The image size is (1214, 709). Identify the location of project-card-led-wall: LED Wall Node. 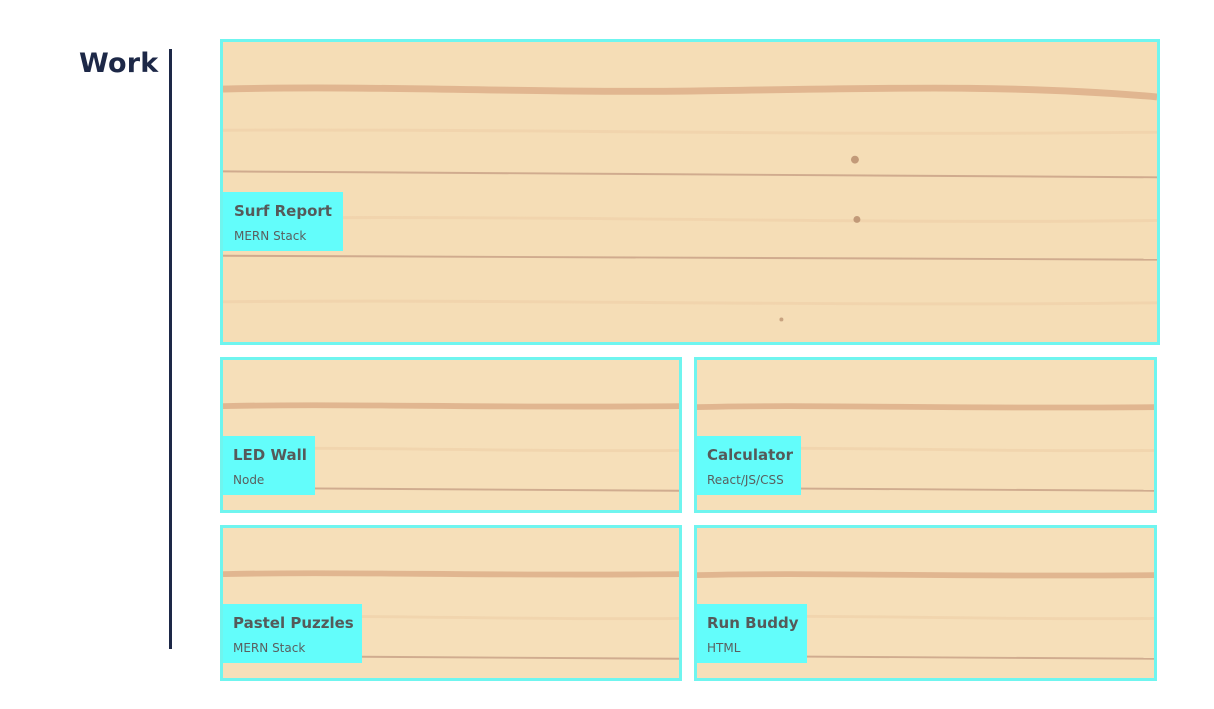
(451, 435).